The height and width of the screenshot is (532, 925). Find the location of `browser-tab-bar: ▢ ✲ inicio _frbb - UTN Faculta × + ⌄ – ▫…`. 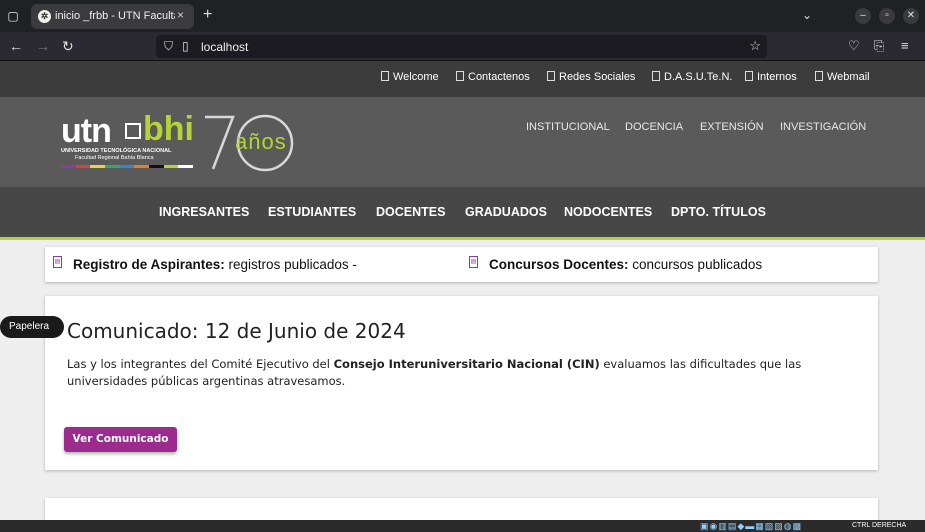

browser-tab-bar: ▢ ✲ inicio _frbb - UTN Faculta × + ⌄ – ▫… is located at coordinates (462, 16).